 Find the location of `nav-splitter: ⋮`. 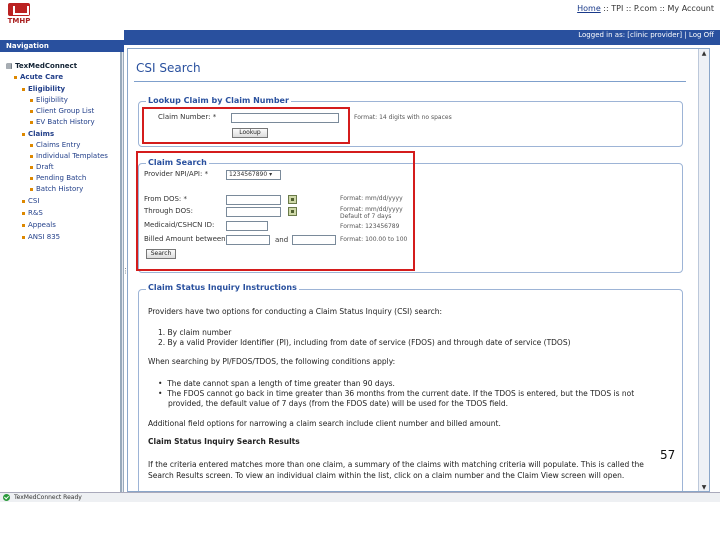

nav-splitter: ⋮ is located at coordinates (125, 272).